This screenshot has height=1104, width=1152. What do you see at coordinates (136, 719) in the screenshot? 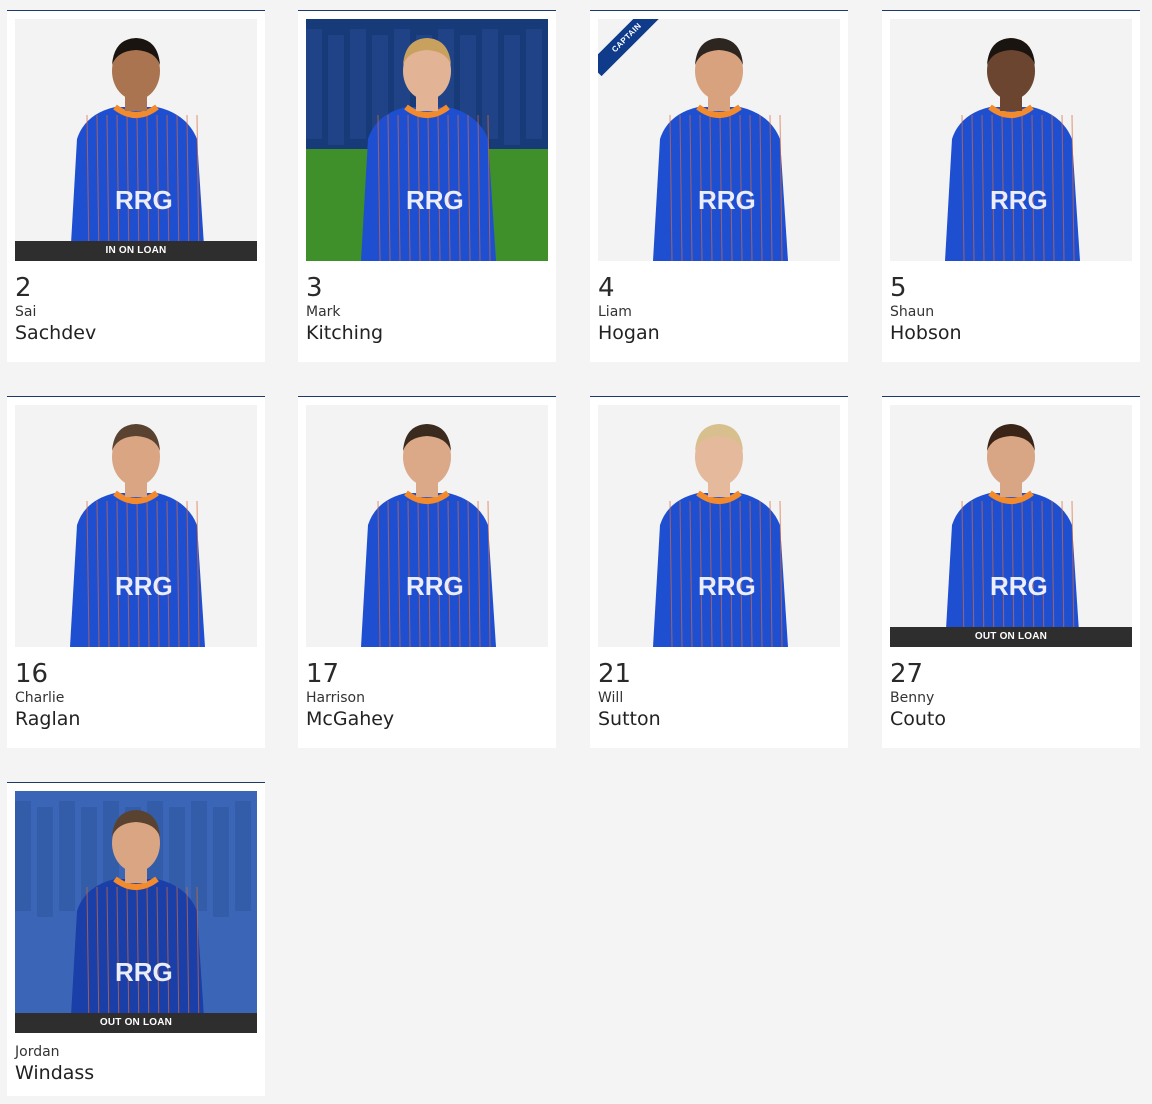
I see `player-last-name: Raglan` at bounding box center [136, 719].